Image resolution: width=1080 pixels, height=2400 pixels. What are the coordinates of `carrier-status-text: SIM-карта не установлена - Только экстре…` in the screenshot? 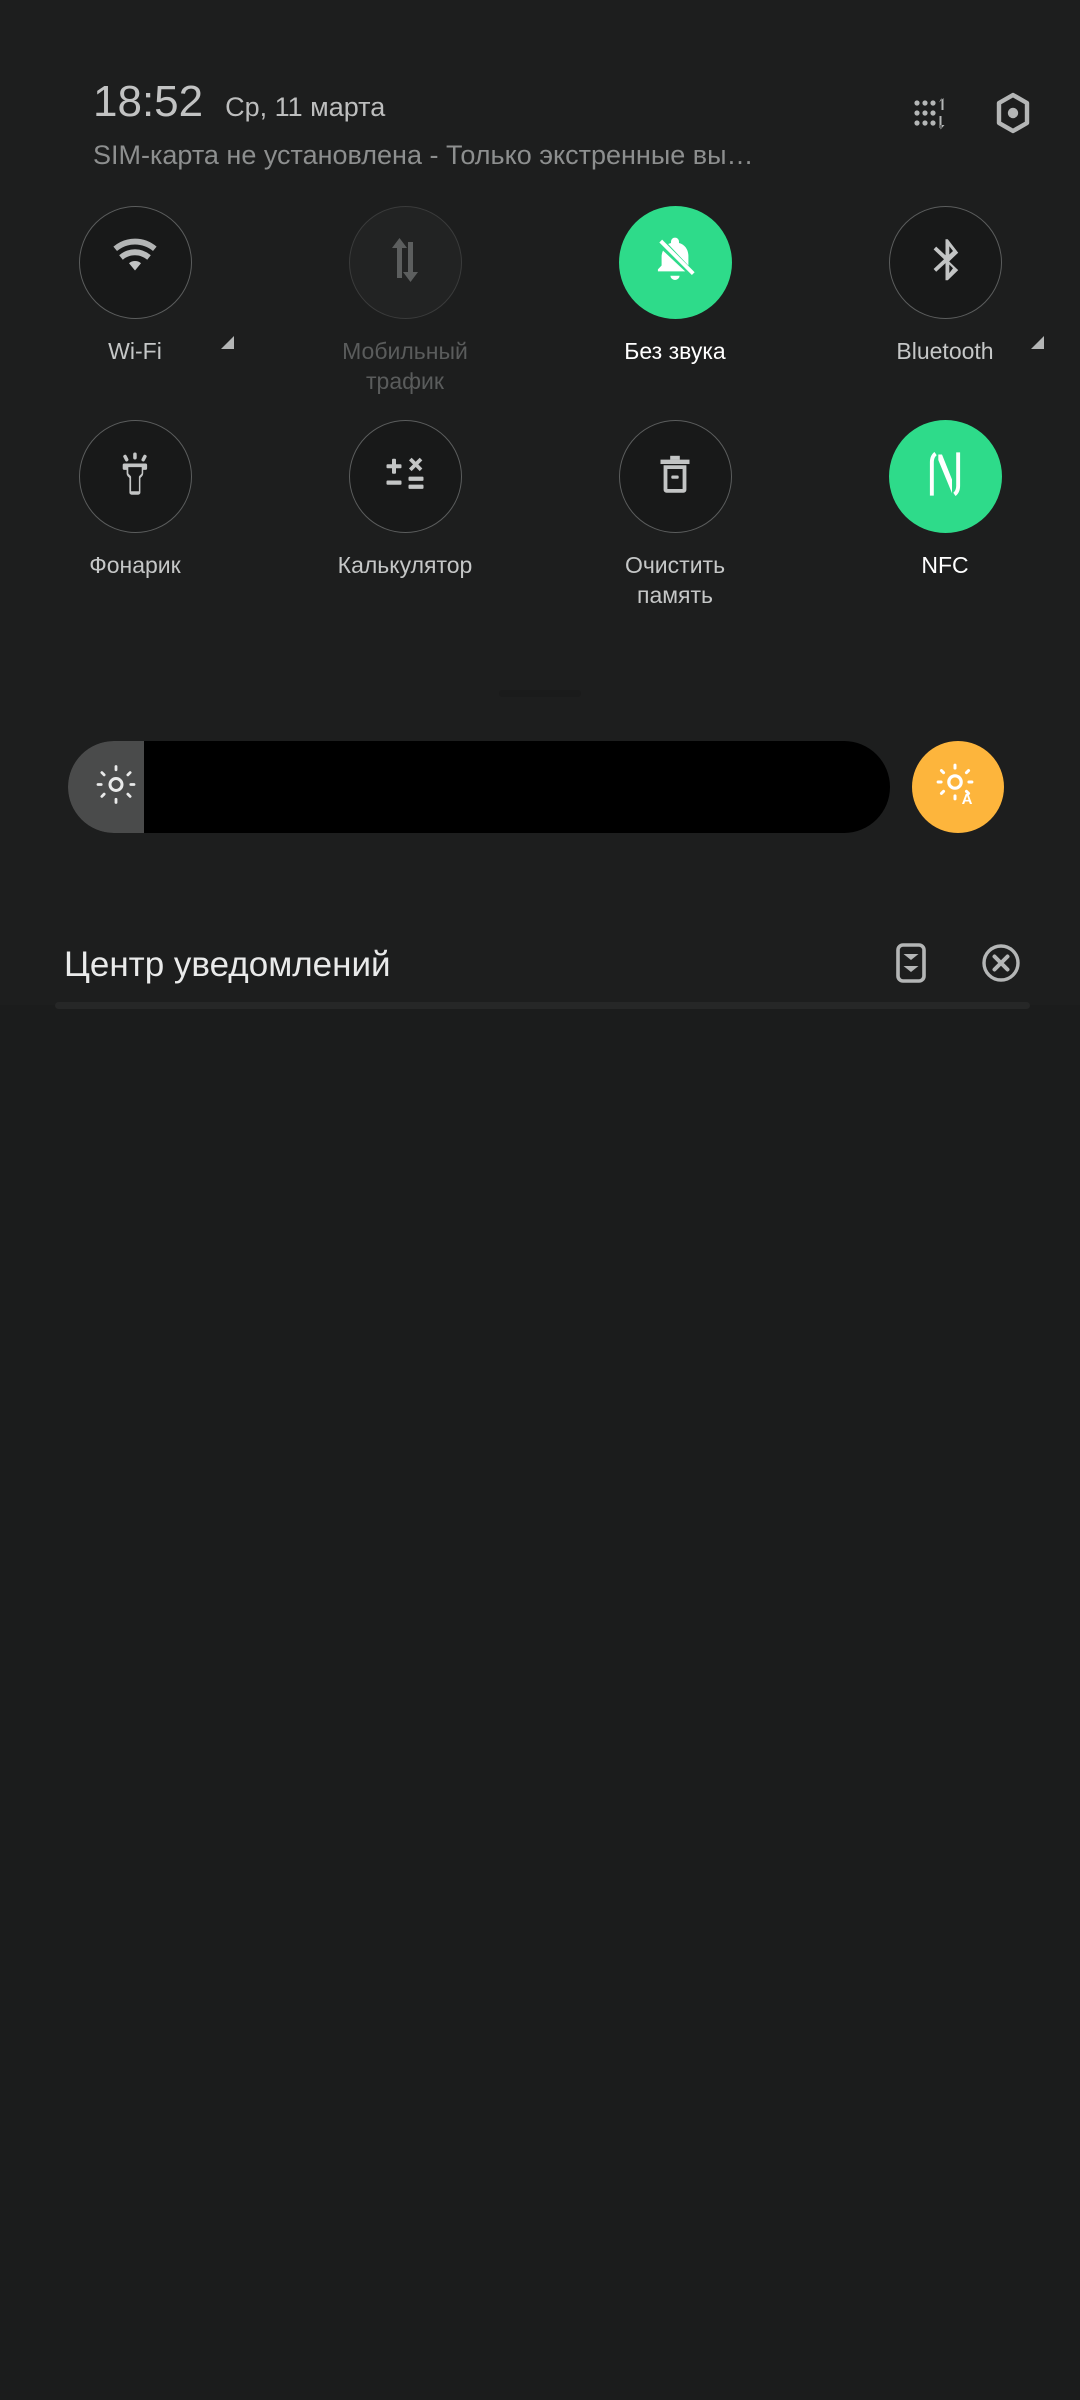 It's located at (423, 155).